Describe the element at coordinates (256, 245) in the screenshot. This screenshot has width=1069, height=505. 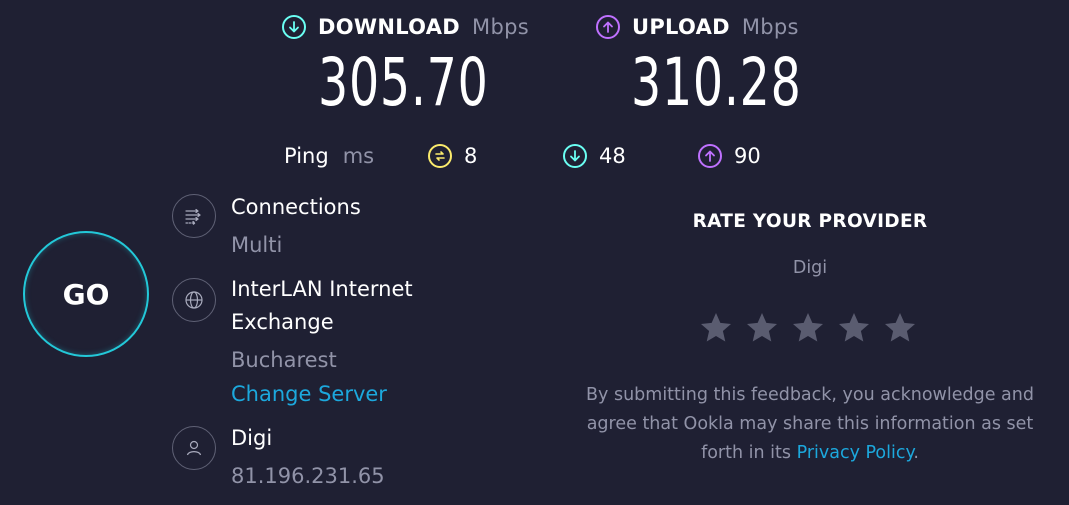
I see `connections-value: Multi` at that location.